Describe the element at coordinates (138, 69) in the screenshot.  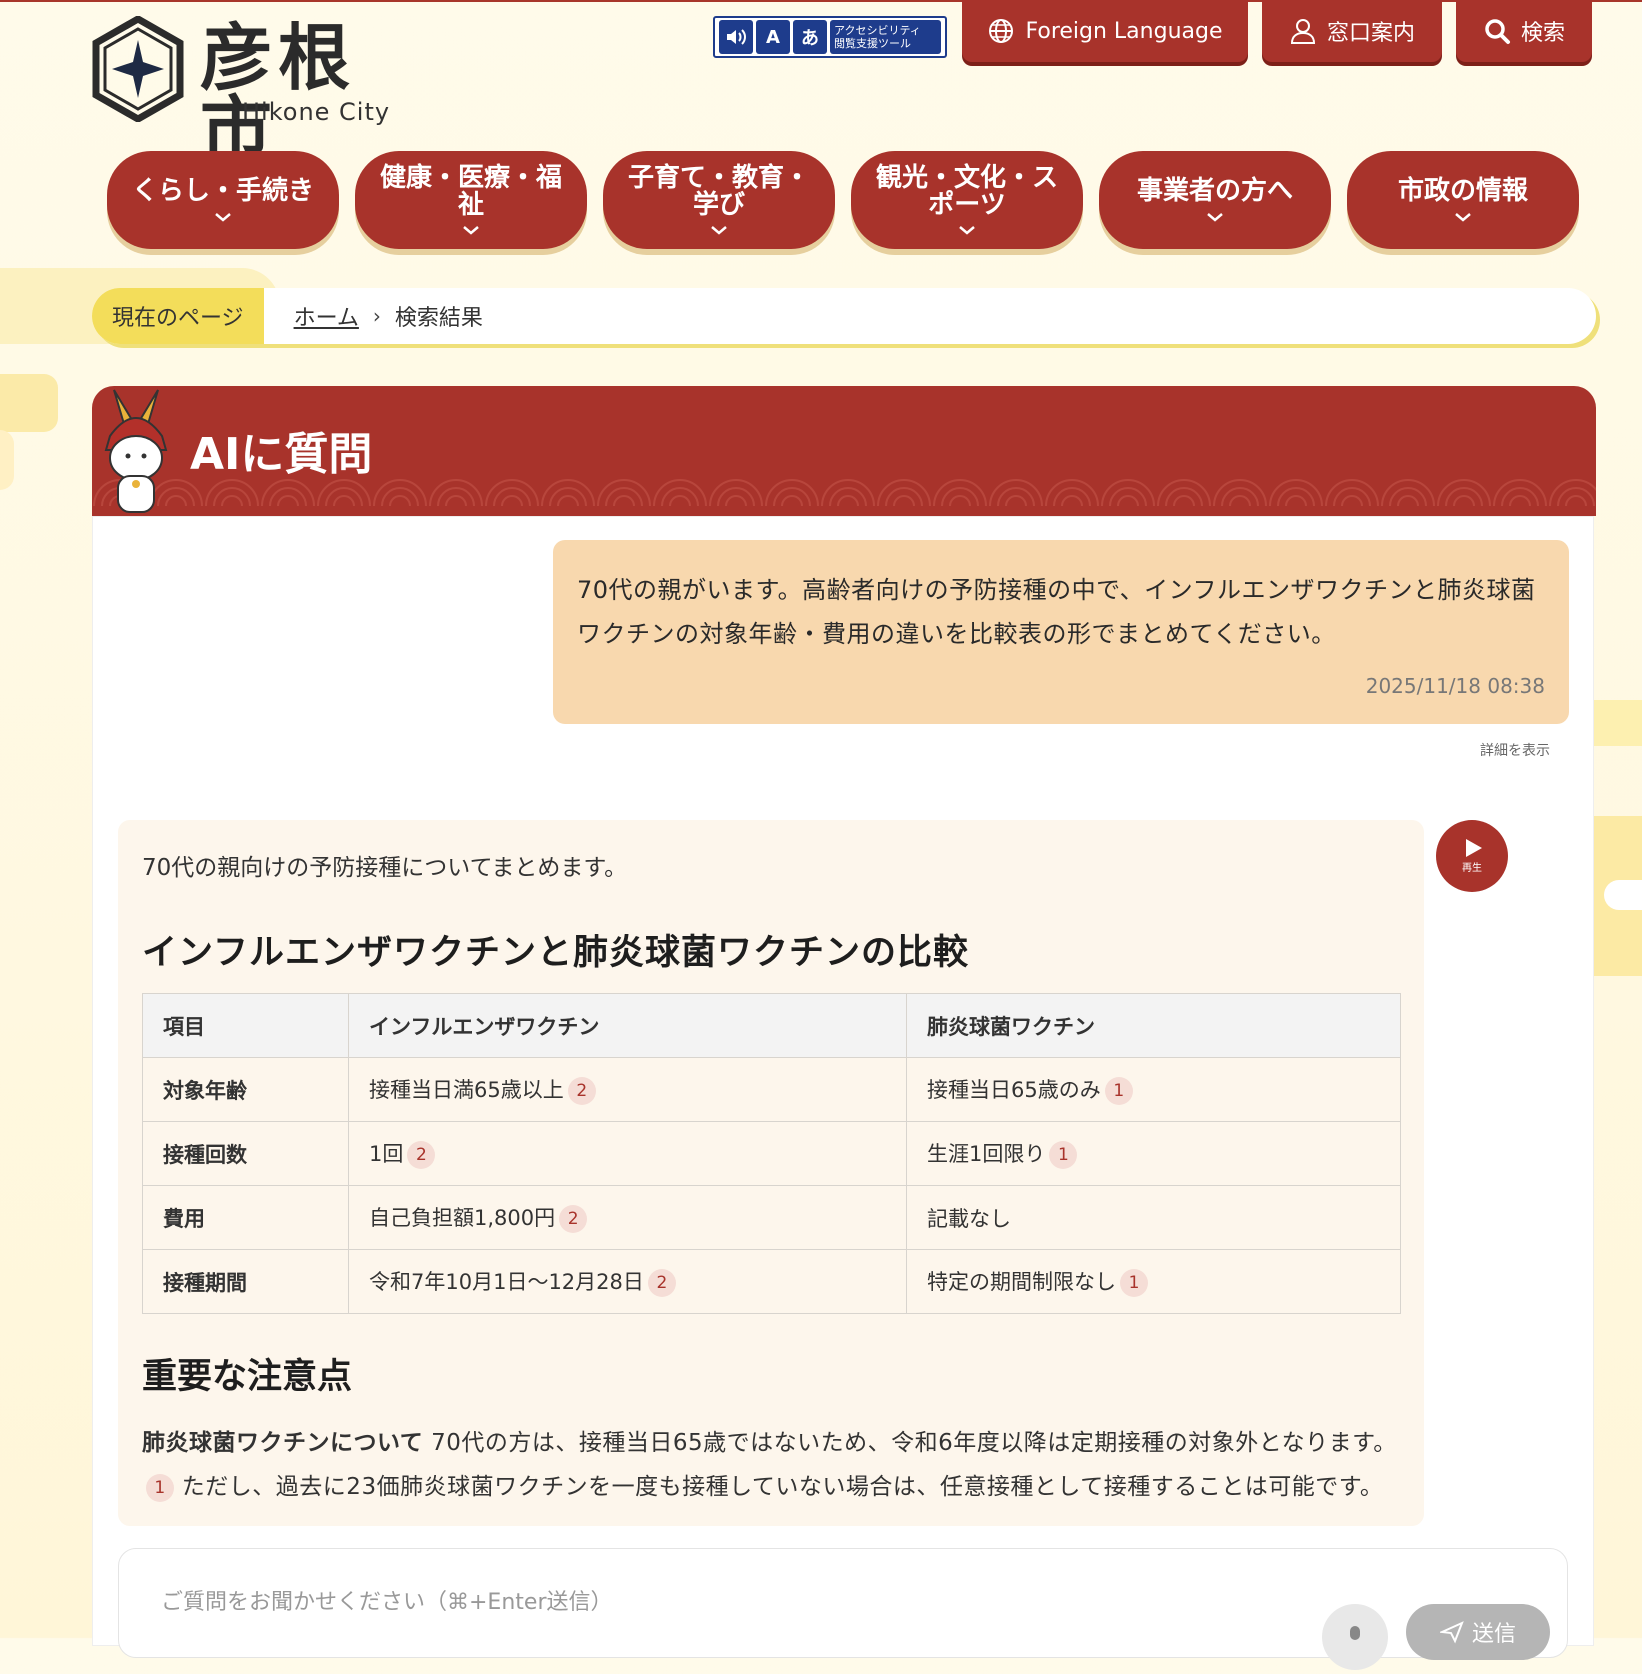
I see `city-emblem-icon` at that location.